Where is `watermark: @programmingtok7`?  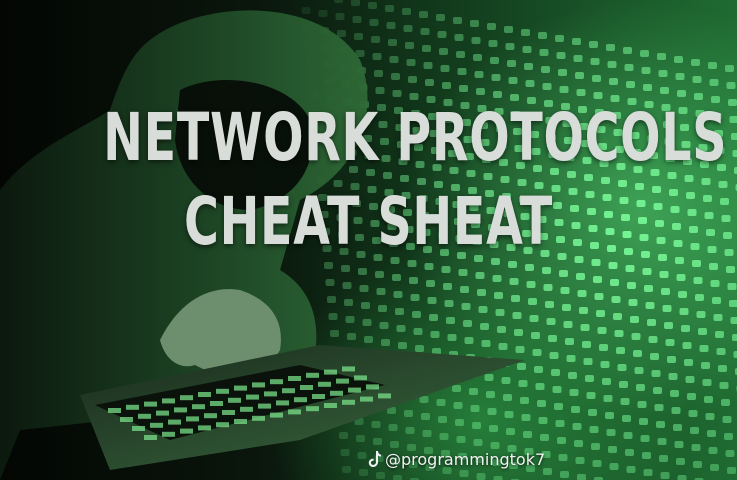
watermark: @programmingtok7 is located at coordinates (456, 459).